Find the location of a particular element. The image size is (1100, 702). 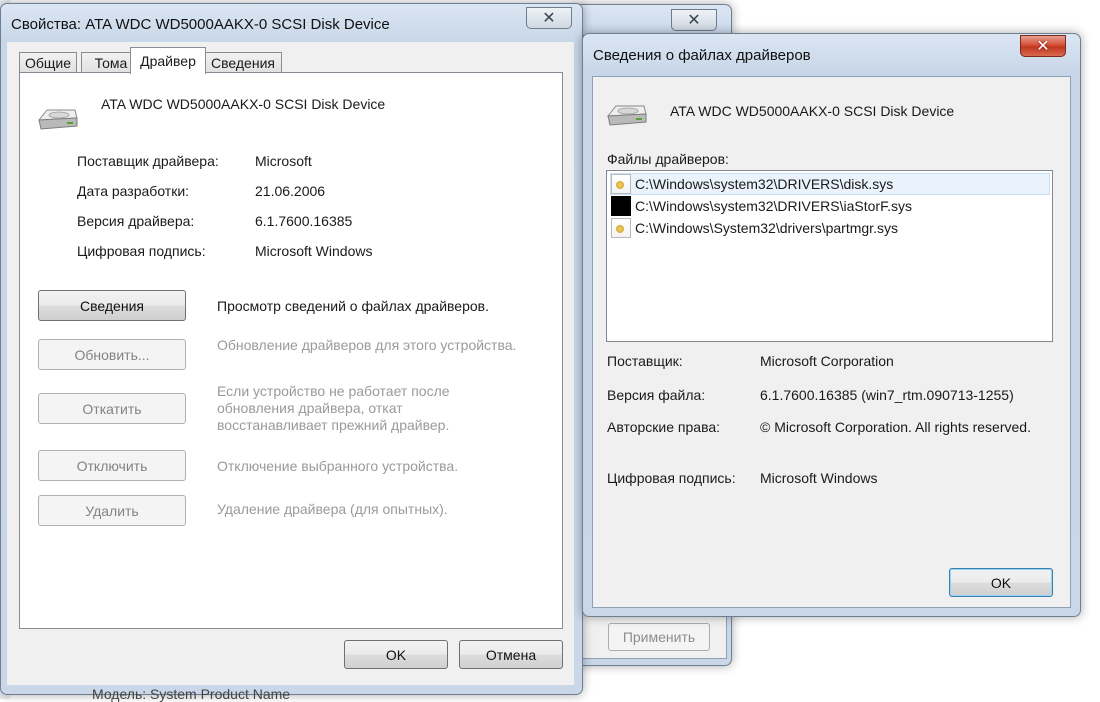

file-path: C:\Windows\system32\DRIVERS\disk.sys is located at coordinates (764, 184).